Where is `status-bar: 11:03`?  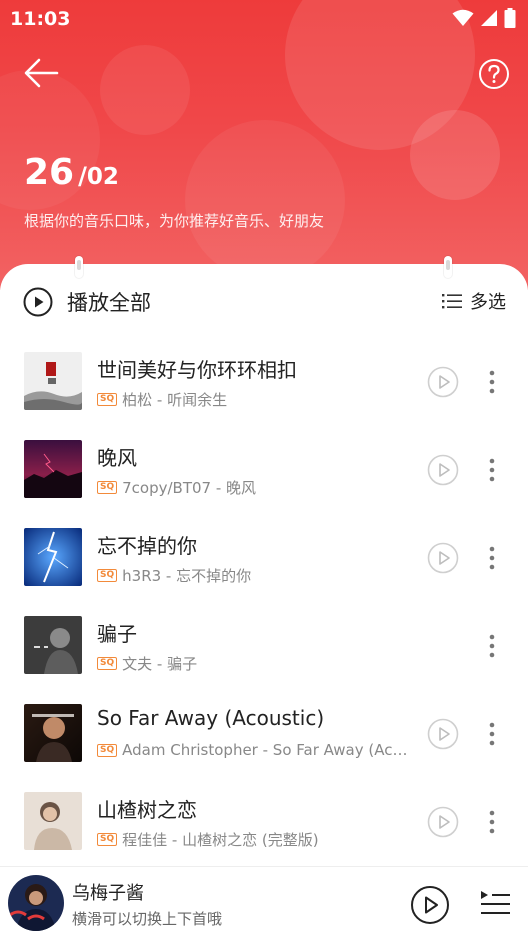
status-bar: 11:03 is located at coordinates (264, 18).